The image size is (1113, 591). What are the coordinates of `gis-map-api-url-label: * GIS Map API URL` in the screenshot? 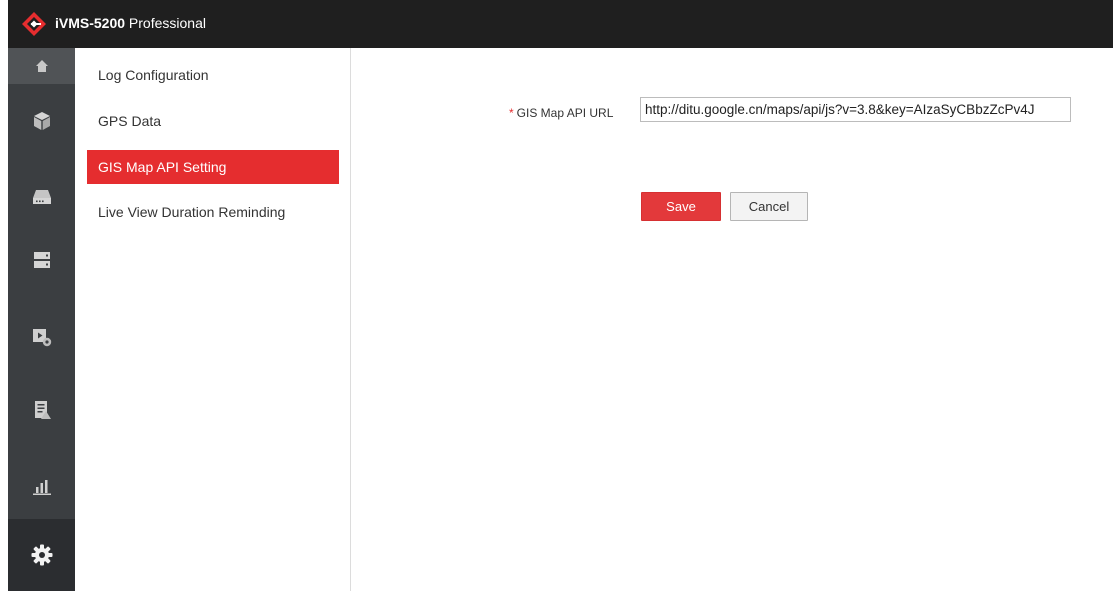 It's located at (561, 113).